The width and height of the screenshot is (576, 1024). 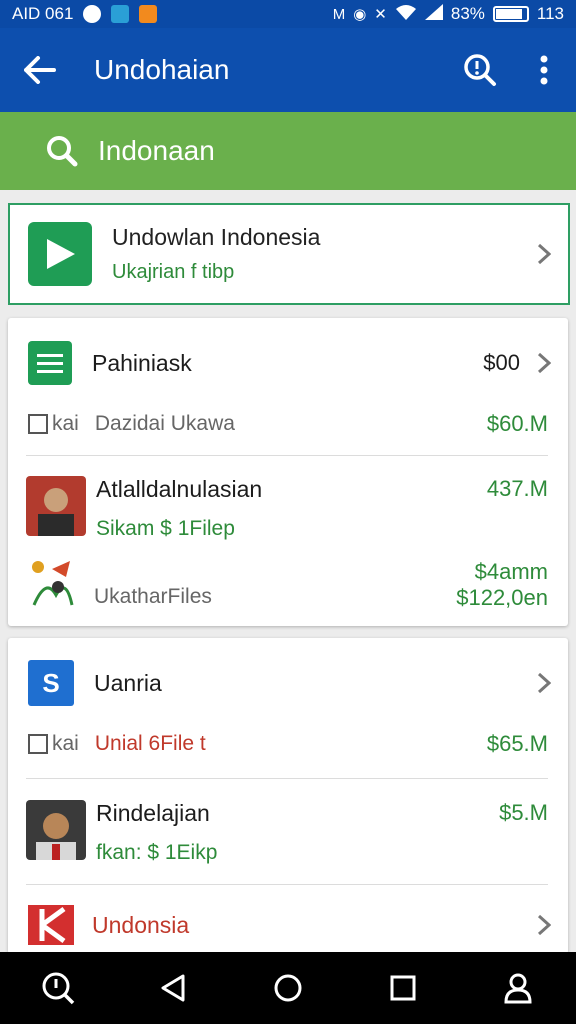 What do you see at coordinates (128, 682) in the screenshot?
I see `item-title: Uanria` at bounding box center [128, 682].